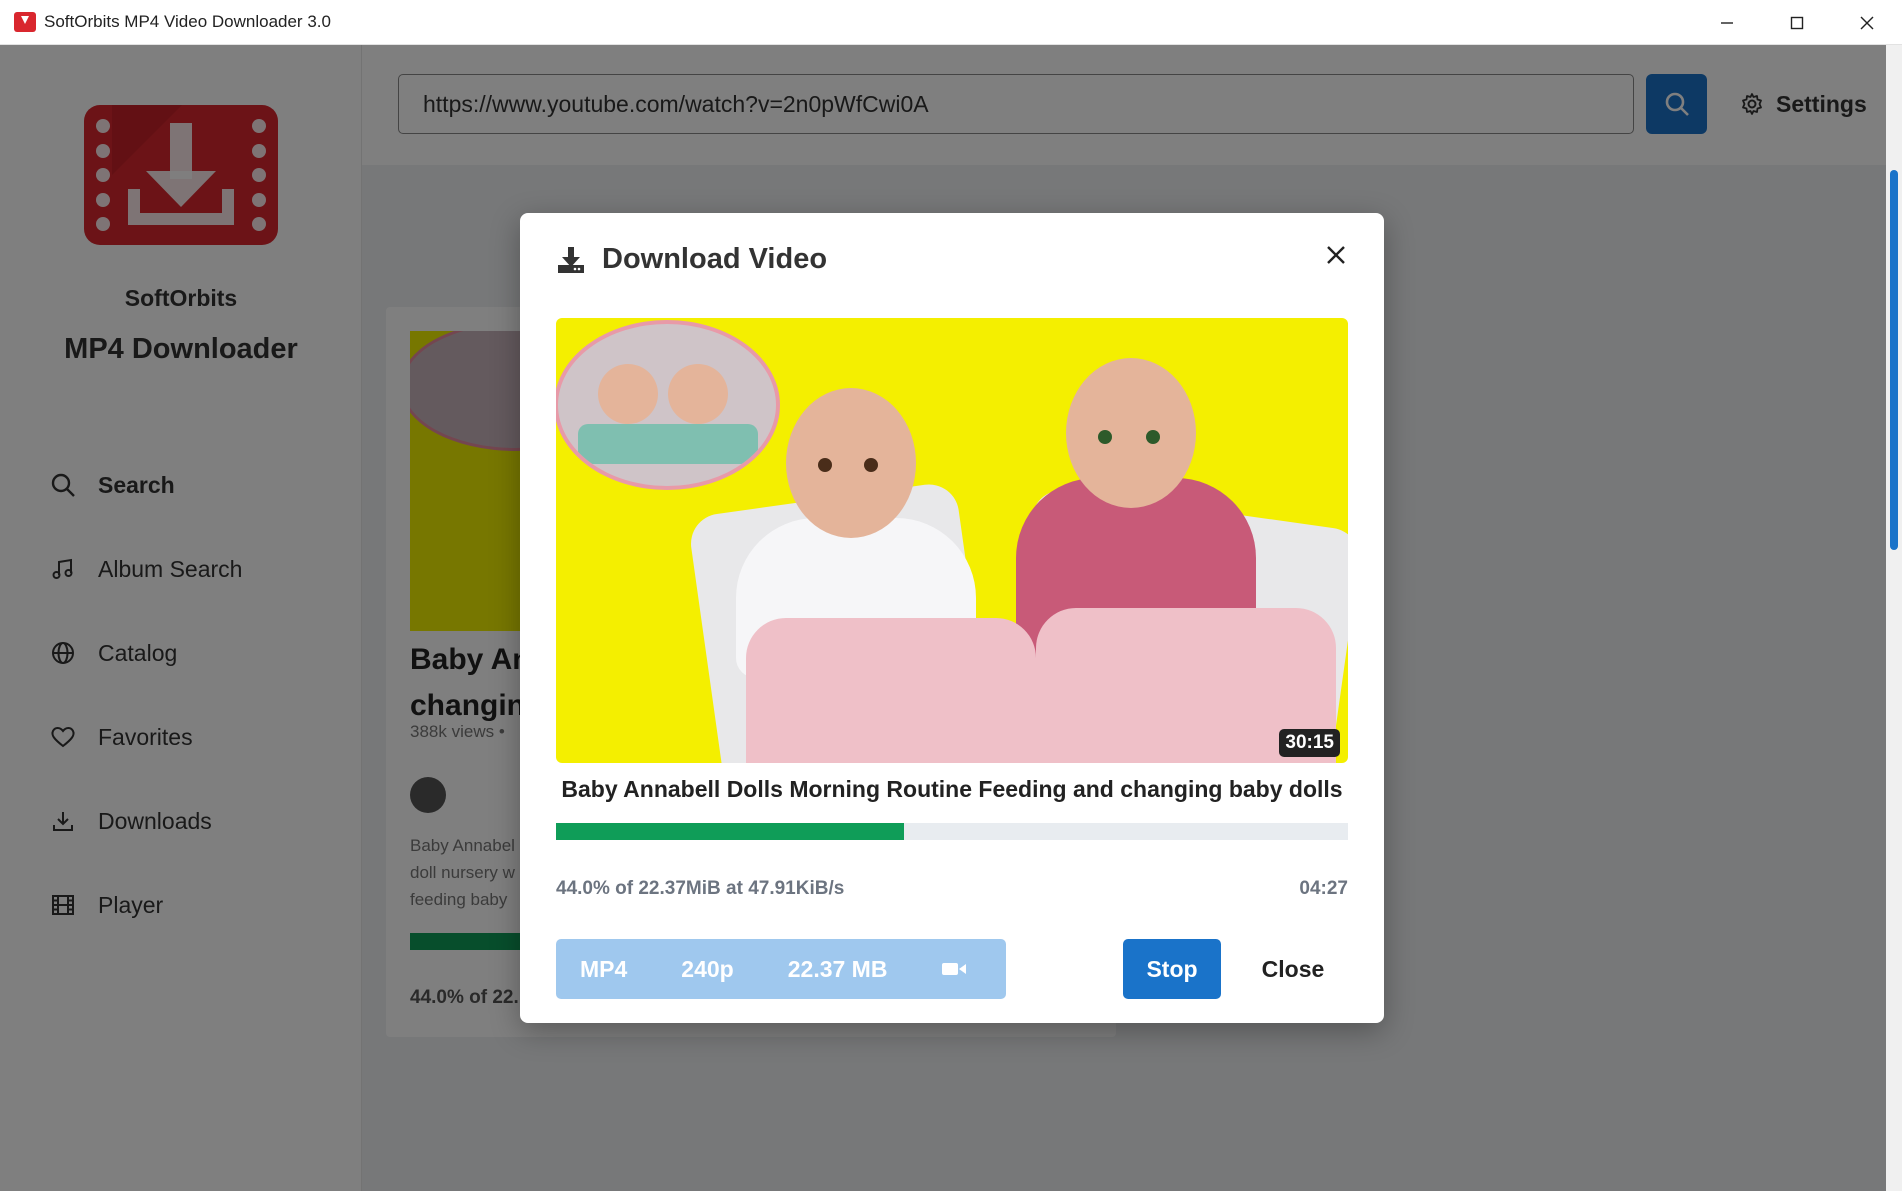 The image size is (1902, 1191). I want to click on video-camera-icon, so click(954, 969).